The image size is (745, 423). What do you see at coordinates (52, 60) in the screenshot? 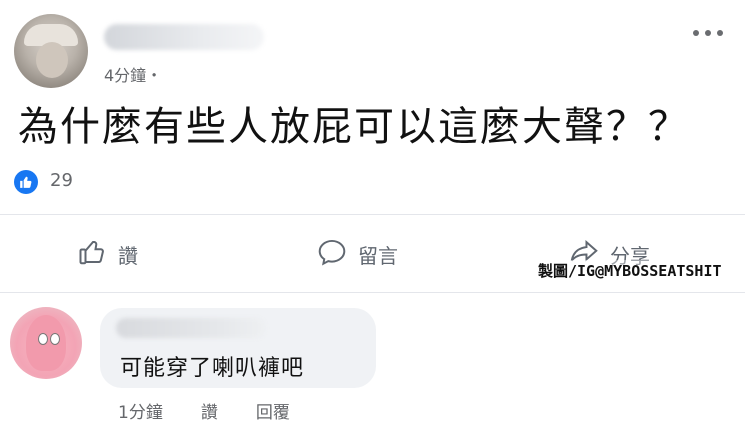
I see `avatar-face` at bounding box center [52, 60].